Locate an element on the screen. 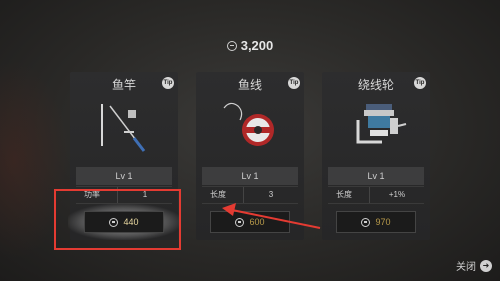  close-button: 关闭 ➜ is located at coordinates (474, 265).